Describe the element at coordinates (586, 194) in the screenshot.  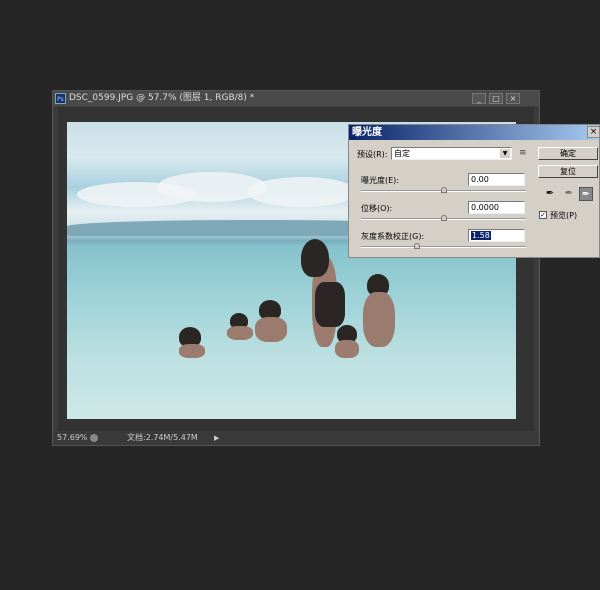
I see `white-eyedropper-icon: ✒` at that location.